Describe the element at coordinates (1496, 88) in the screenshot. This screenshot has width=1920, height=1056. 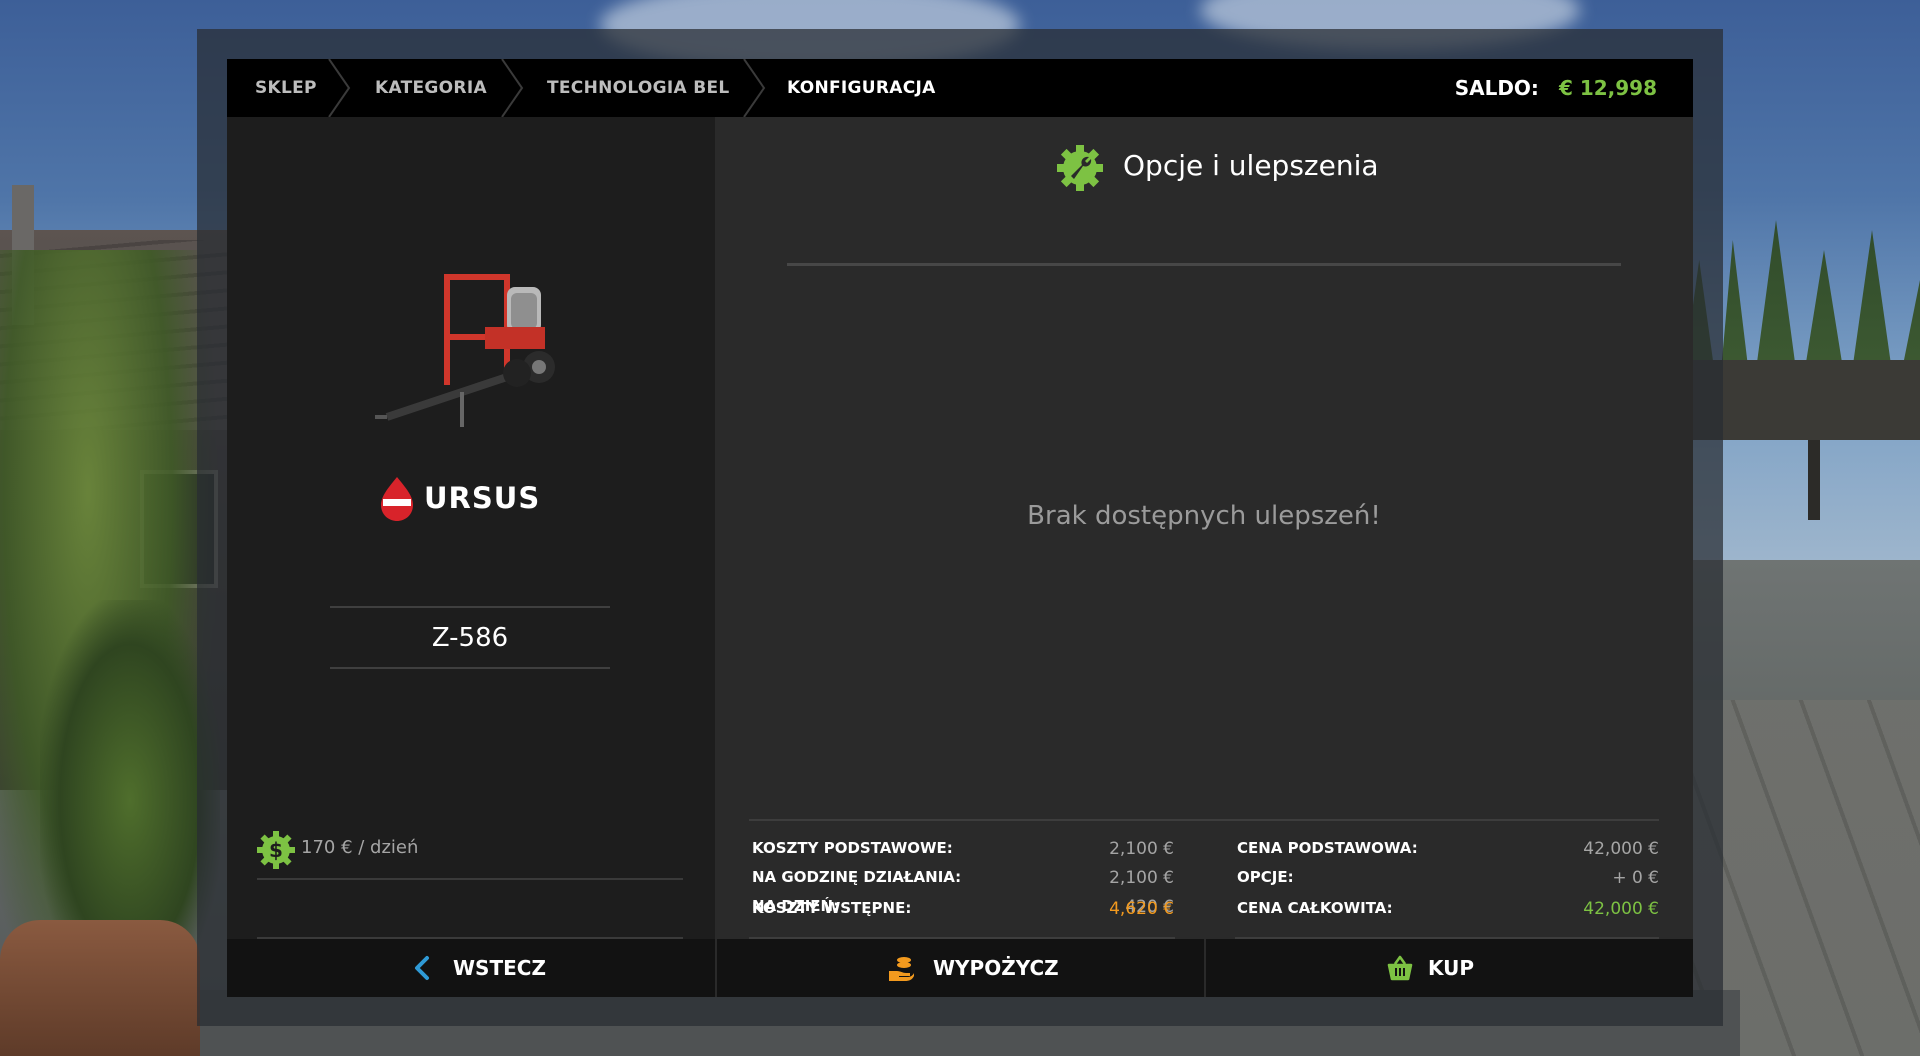
I see `balance-label: SALDO:` at that location.